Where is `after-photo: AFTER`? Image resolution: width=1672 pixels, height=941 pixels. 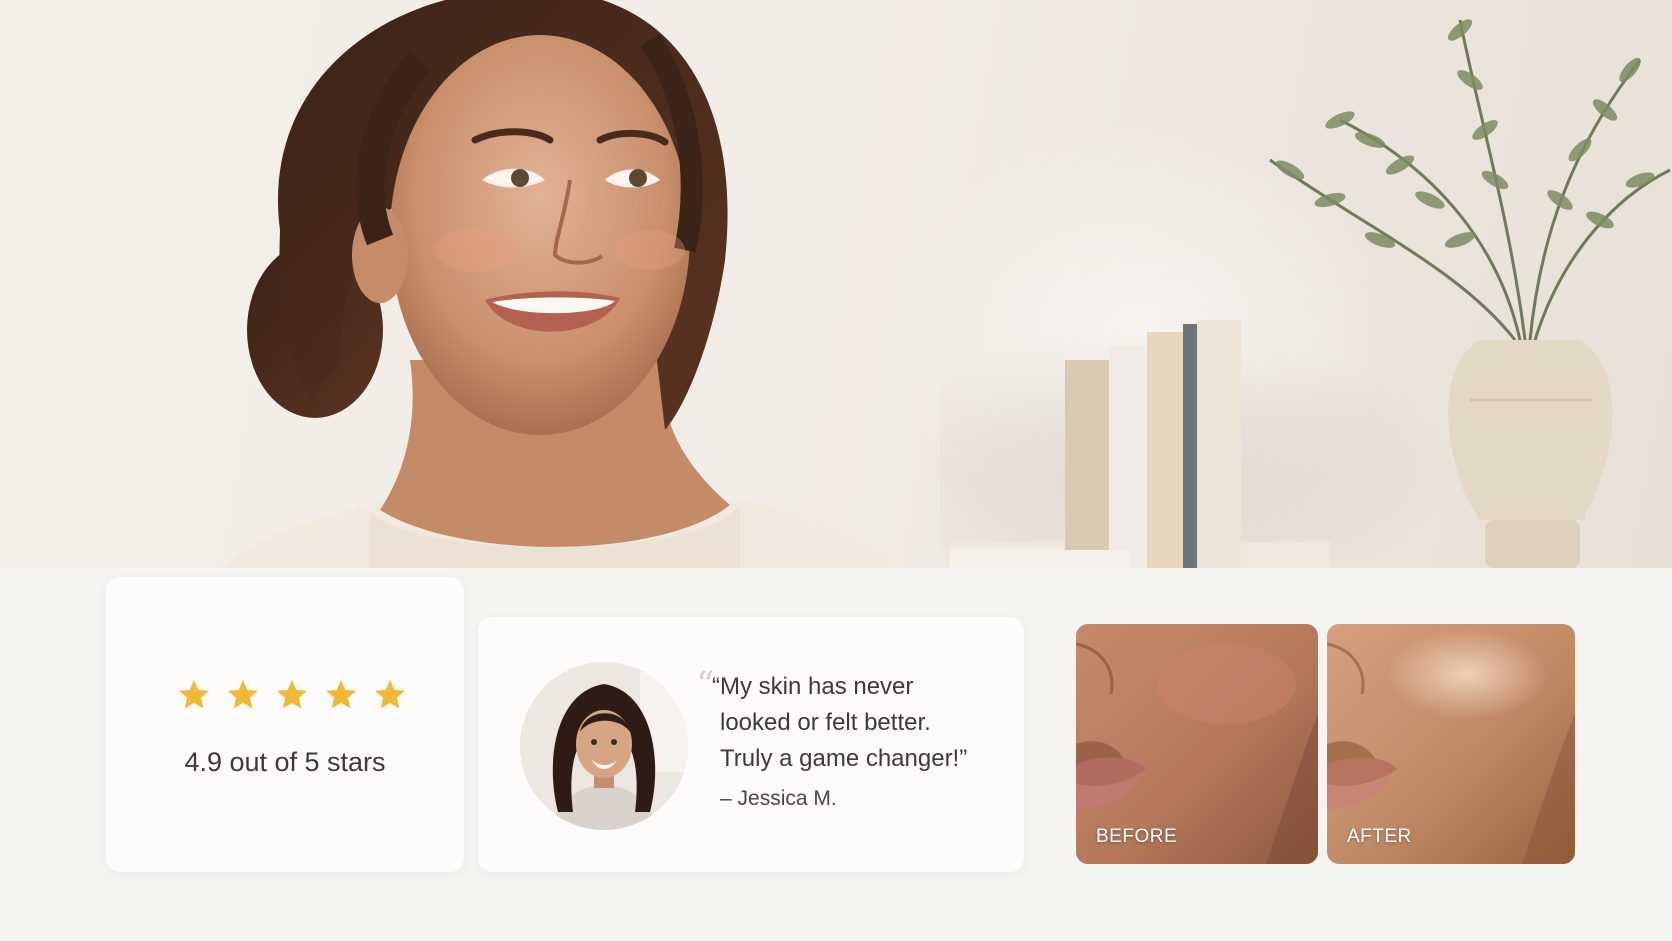
after-photo: AFTER is located at coordinates (1451, 744).